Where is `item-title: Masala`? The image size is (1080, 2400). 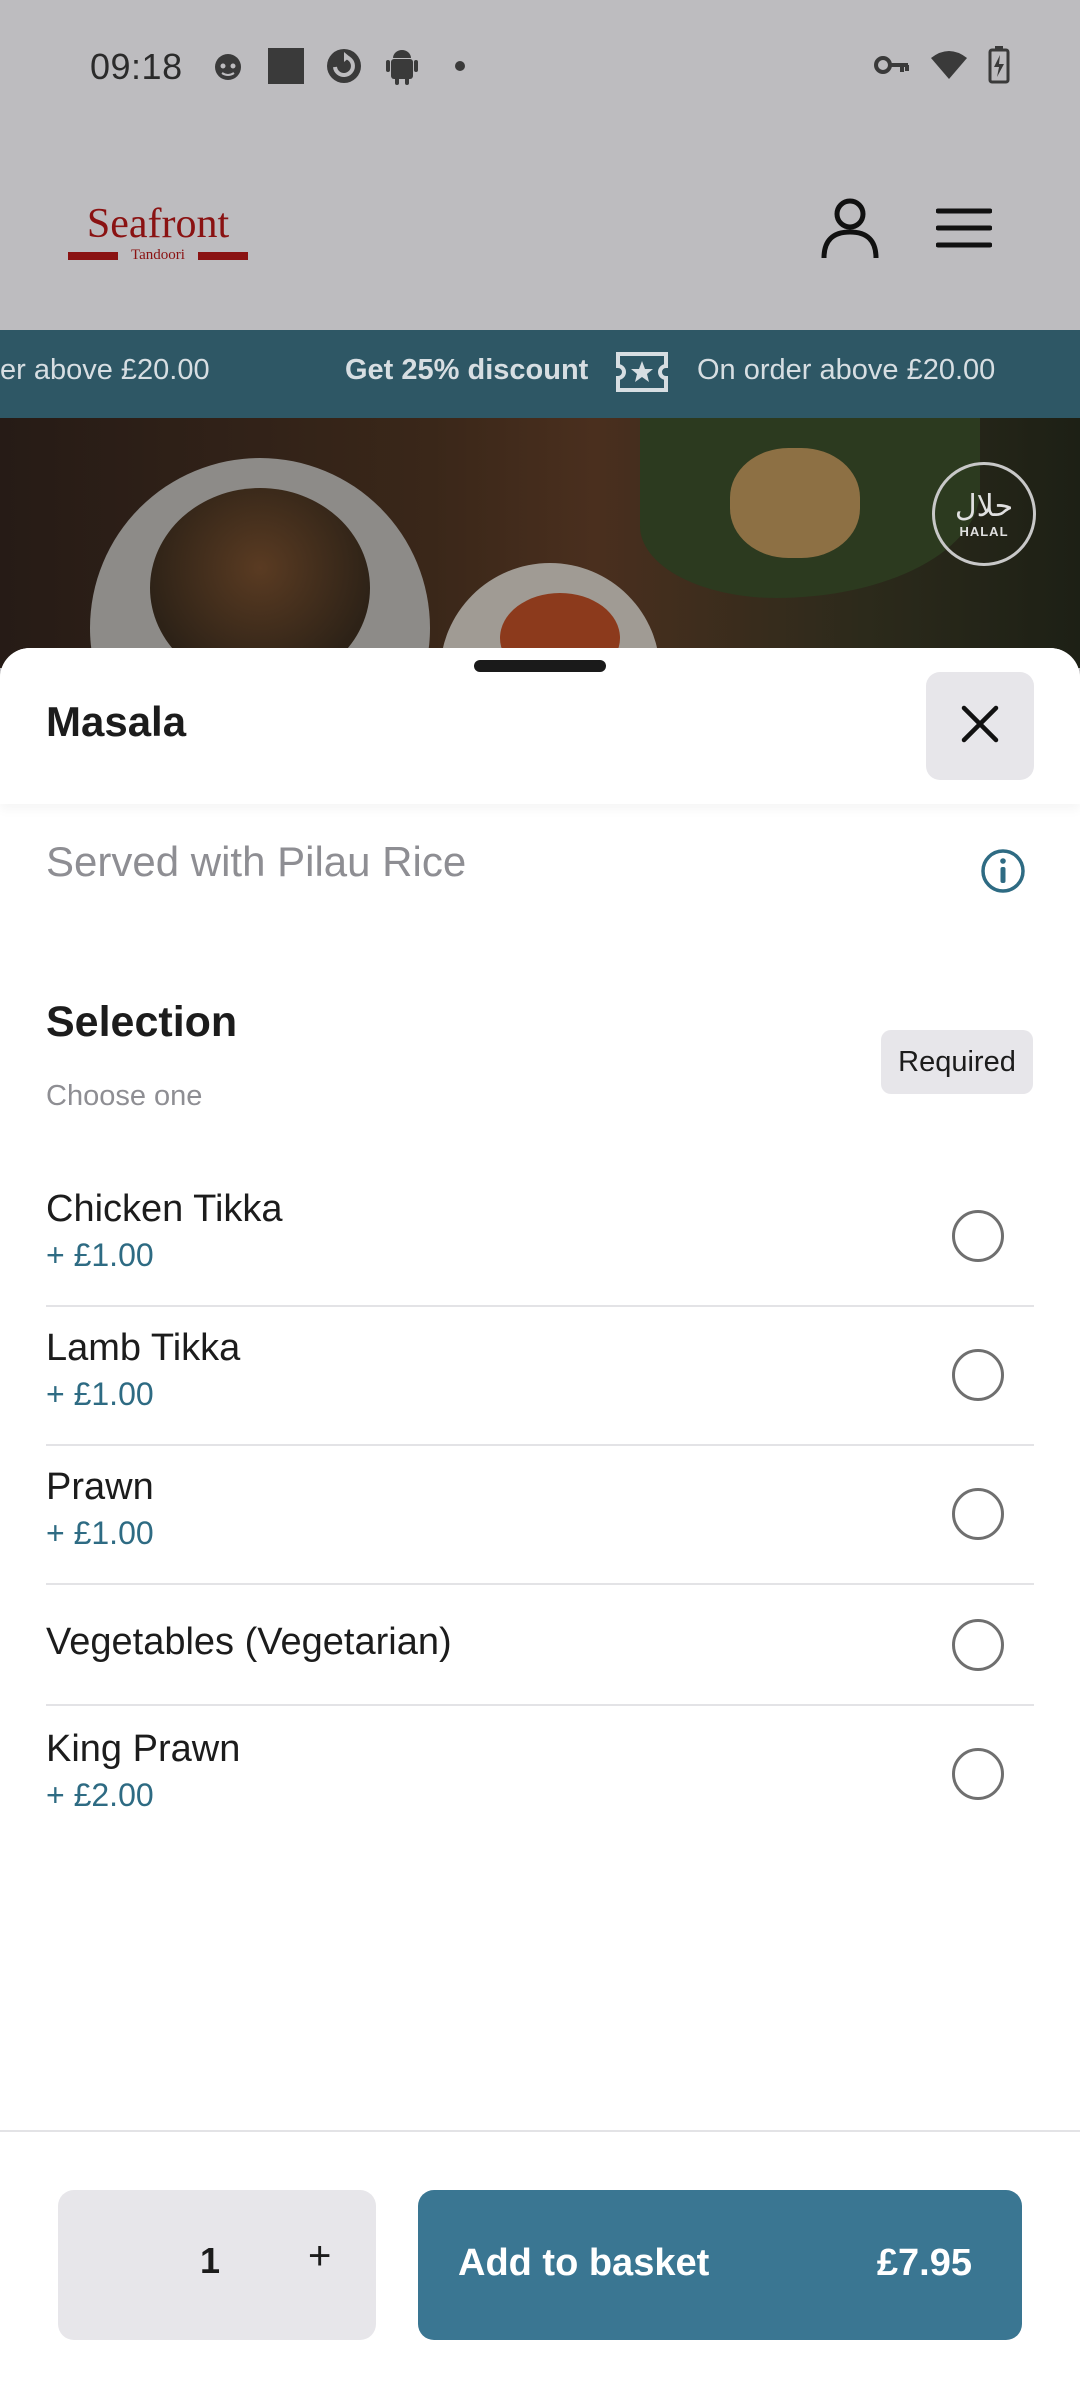 item-title: Masala is located at coordinates (116, 721).